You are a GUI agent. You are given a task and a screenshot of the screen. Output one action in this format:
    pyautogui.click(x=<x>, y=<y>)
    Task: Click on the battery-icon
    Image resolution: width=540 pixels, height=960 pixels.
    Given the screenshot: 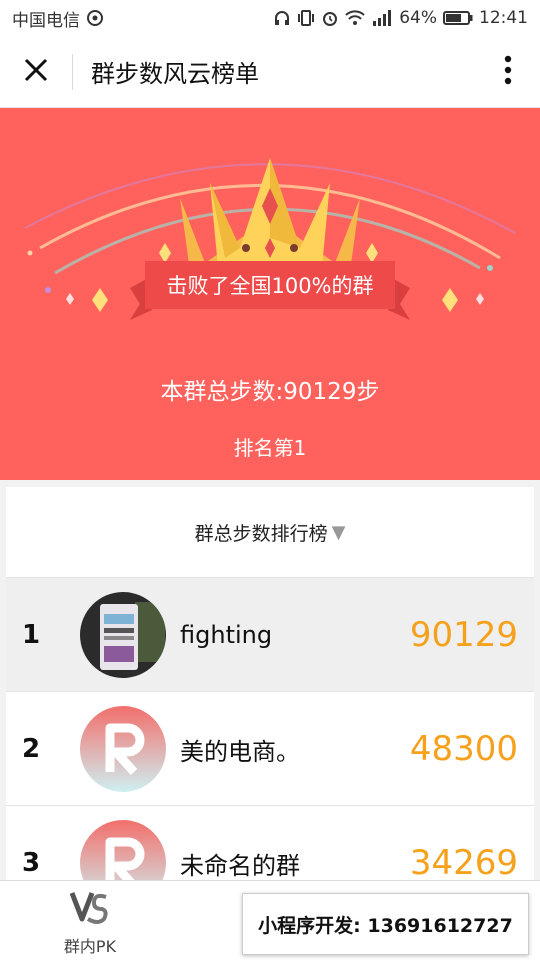 What is the action you would take?
    pyautogui.click(x=458, y=18)
    